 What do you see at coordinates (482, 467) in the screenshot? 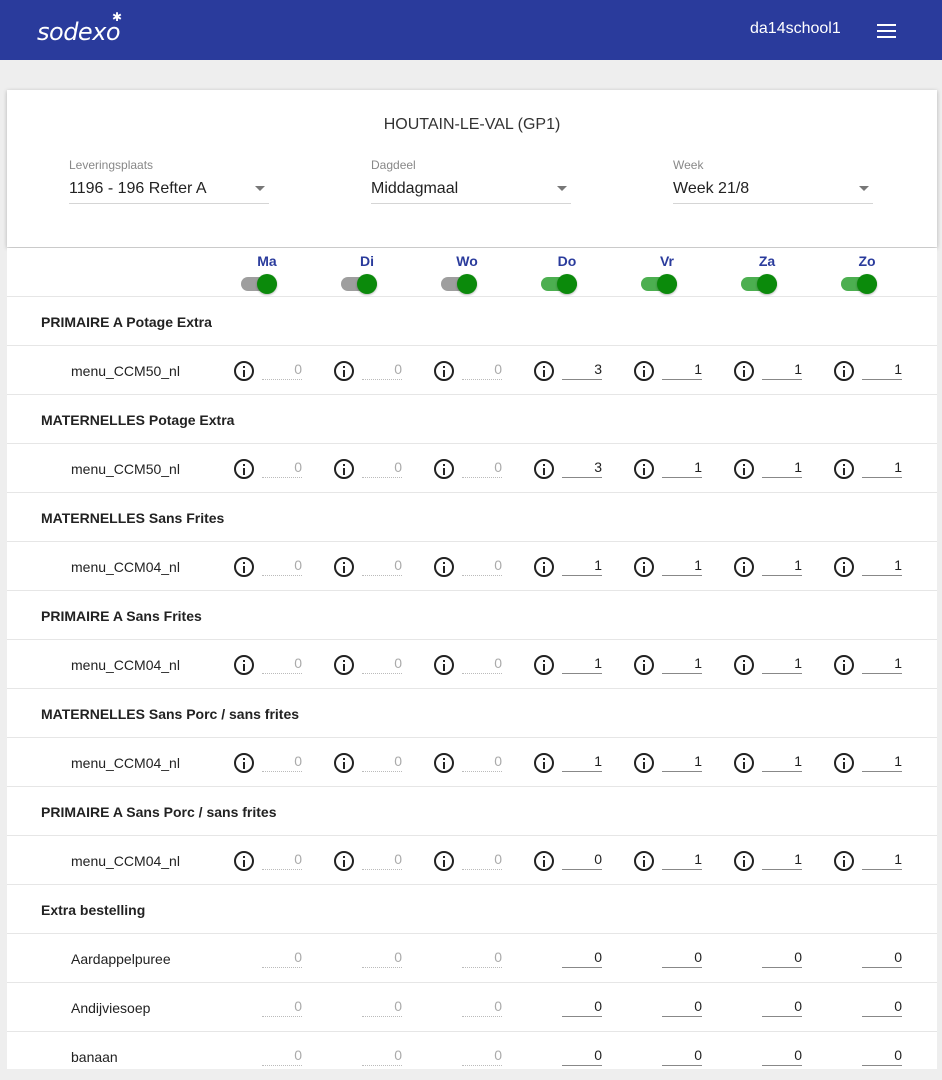
I see `quantity-input-wo: 0` at bounding box center [482, 467].